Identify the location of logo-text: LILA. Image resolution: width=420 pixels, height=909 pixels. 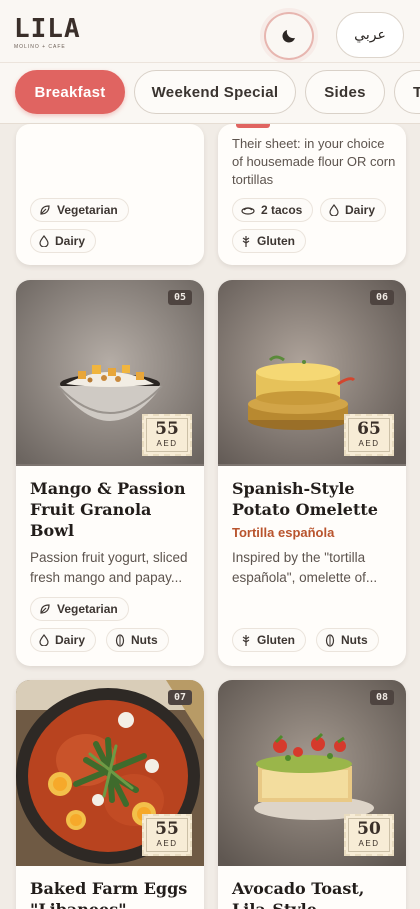
(47, 29).